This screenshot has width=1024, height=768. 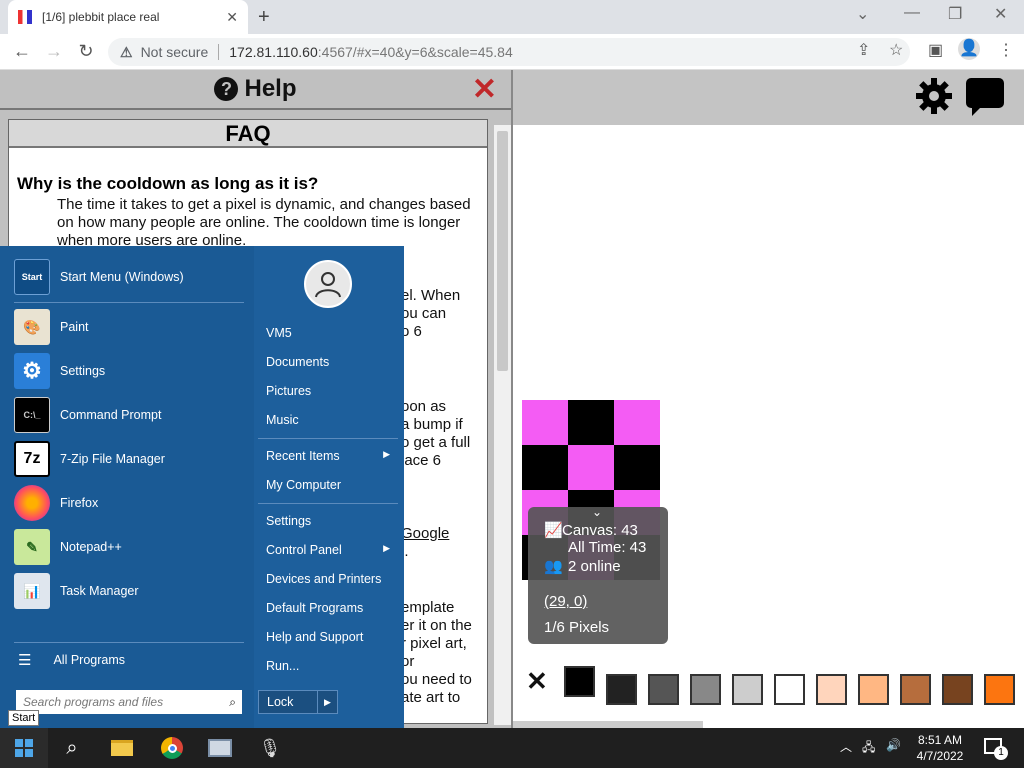 What do you see at coordinates (89, 459) in the screenshot?
I see `pinned-7zip: 7z 7-Zip File Manager` at bounding box center [89, 459].